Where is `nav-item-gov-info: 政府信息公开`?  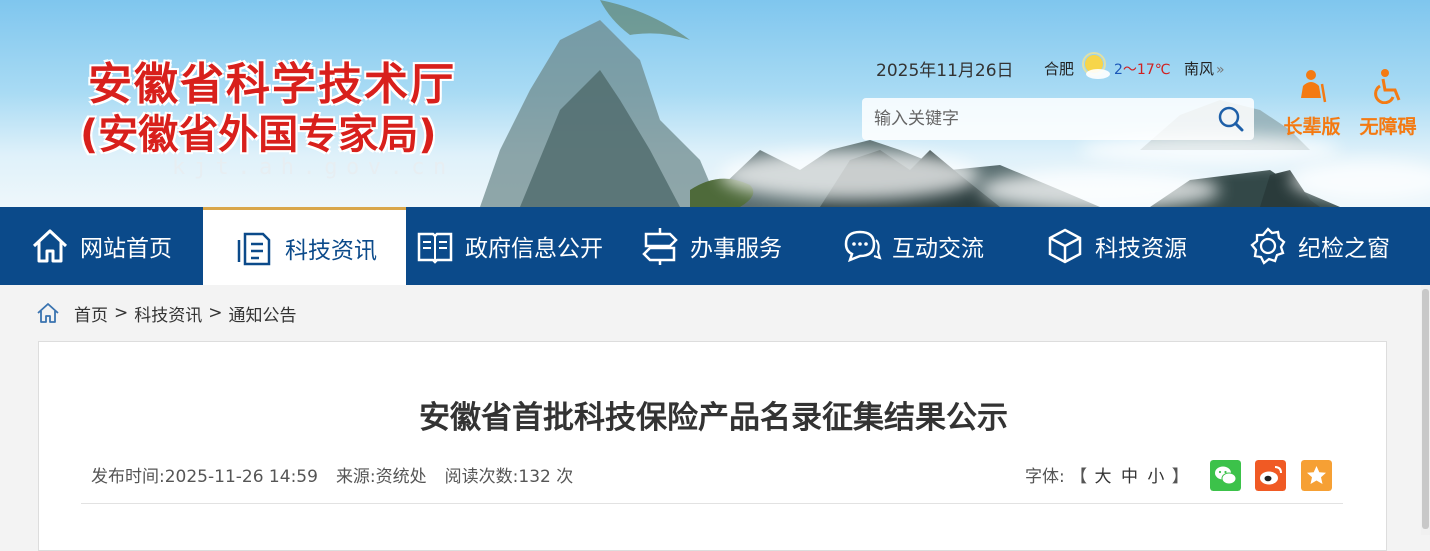
nav-item-gov-info: 政府信息公开 is located at coordinates (515, 246).